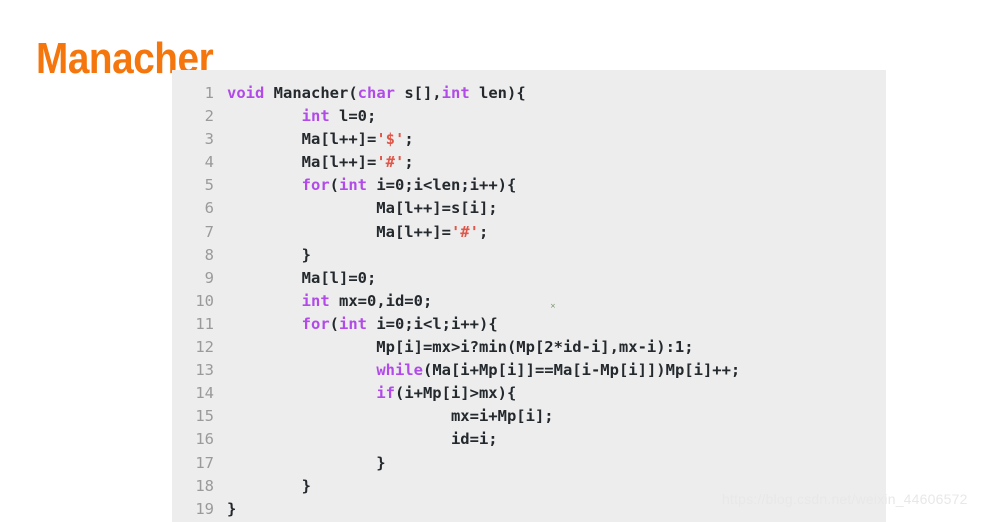  Describe the element at coordinates (455, 393) in the screenshot. I see `code-token-src: (i+Mp[i]>mx){` at that location.